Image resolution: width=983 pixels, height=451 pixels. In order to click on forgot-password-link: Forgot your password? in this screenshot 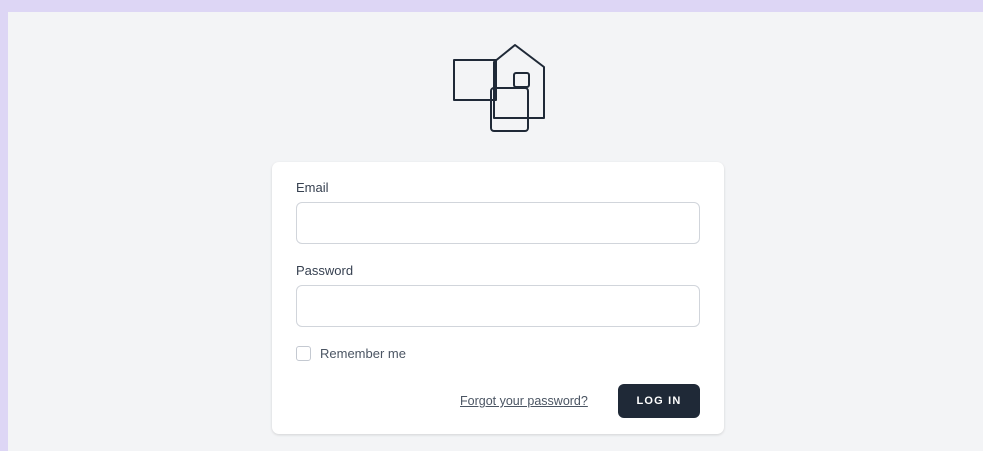, I will do `click(524, 401)`.